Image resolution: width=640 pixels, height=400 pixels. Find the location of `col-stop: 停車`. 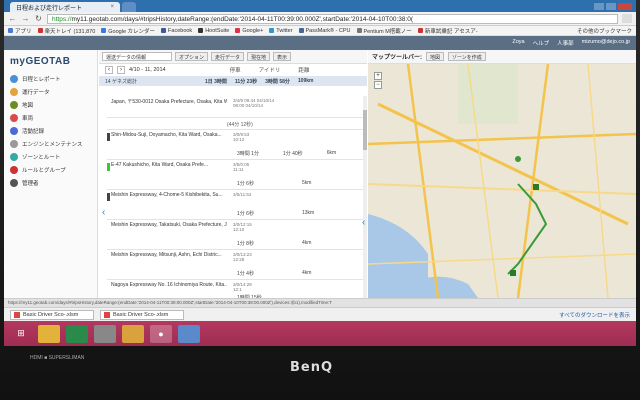

col-stop: 停車 is located at coordinates (235, 70).